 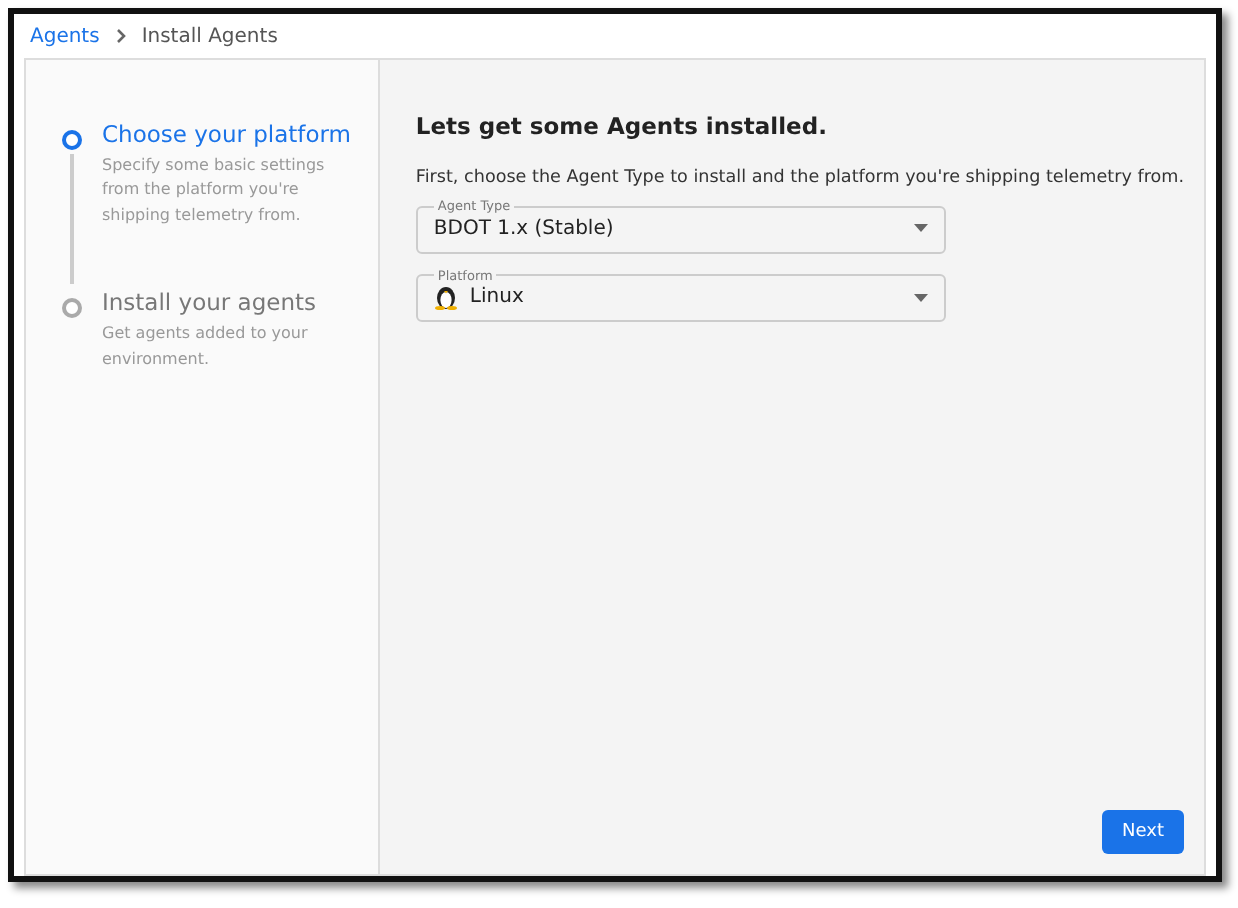 What do you see at coordinates (226, 134) in the screenshot?
I see `step-title: Choose your platform` at bounding box center [226, 134].